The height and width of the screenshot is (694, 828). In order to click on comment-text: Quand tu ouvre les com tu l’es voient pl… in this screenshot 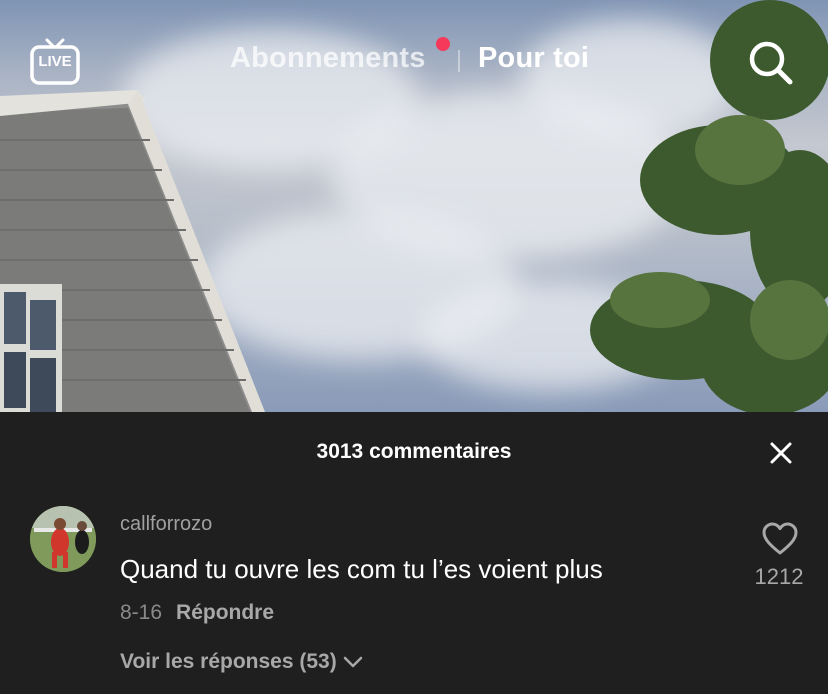, I will do `click(361, 569)`.